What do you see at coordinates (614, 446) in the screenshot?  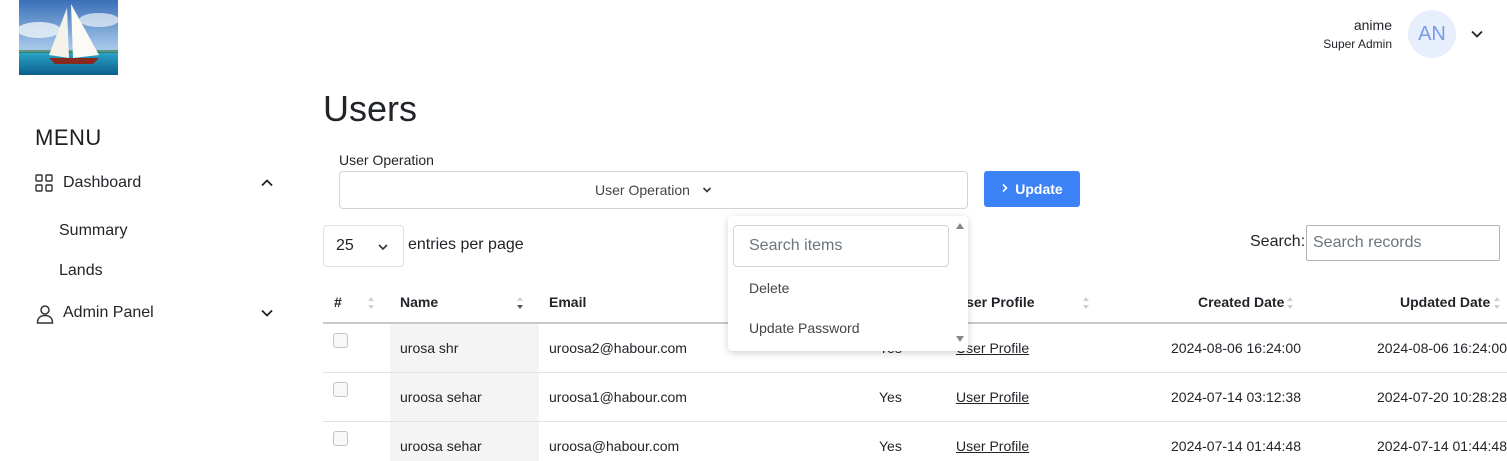 I see `row-email: uroosa@habour.com` at bounding box center [614, 446].